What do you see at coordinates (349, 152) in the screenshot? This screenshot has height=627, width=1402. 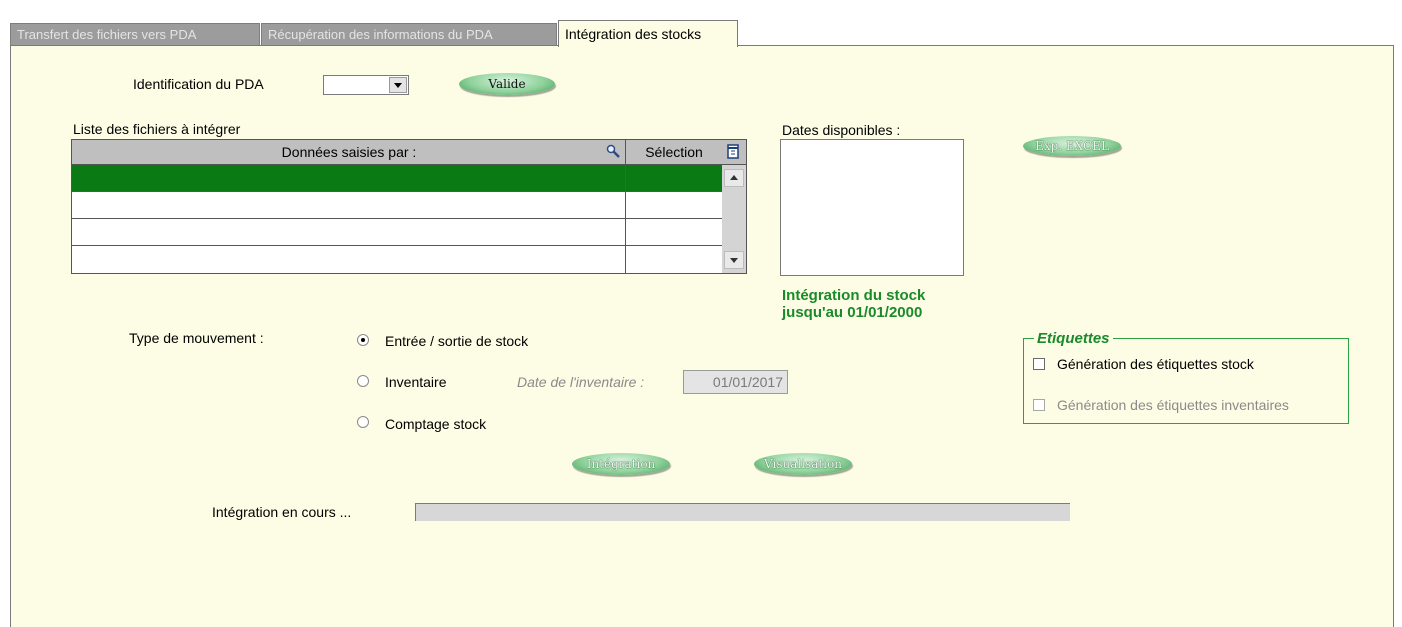 I see `column-header-user: Données saisies par :` at bounding box center [349, 152].